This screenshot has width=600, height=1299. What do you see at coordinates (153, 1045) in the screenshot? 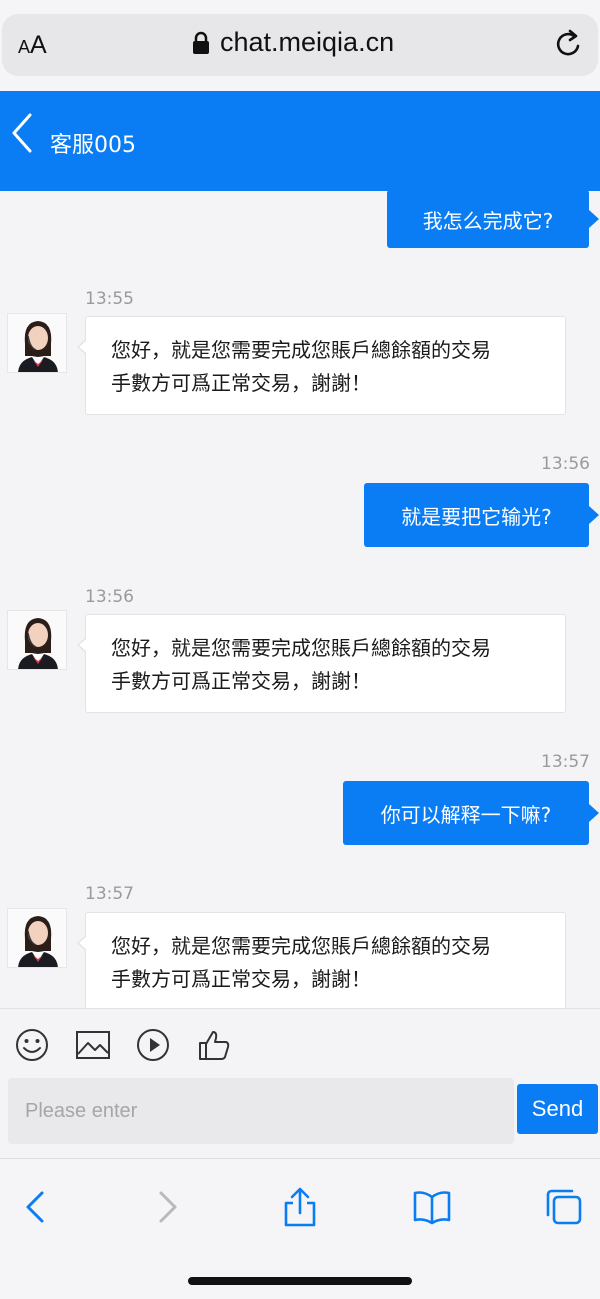
I see `video-icon` at bounding box center [153, 1045].